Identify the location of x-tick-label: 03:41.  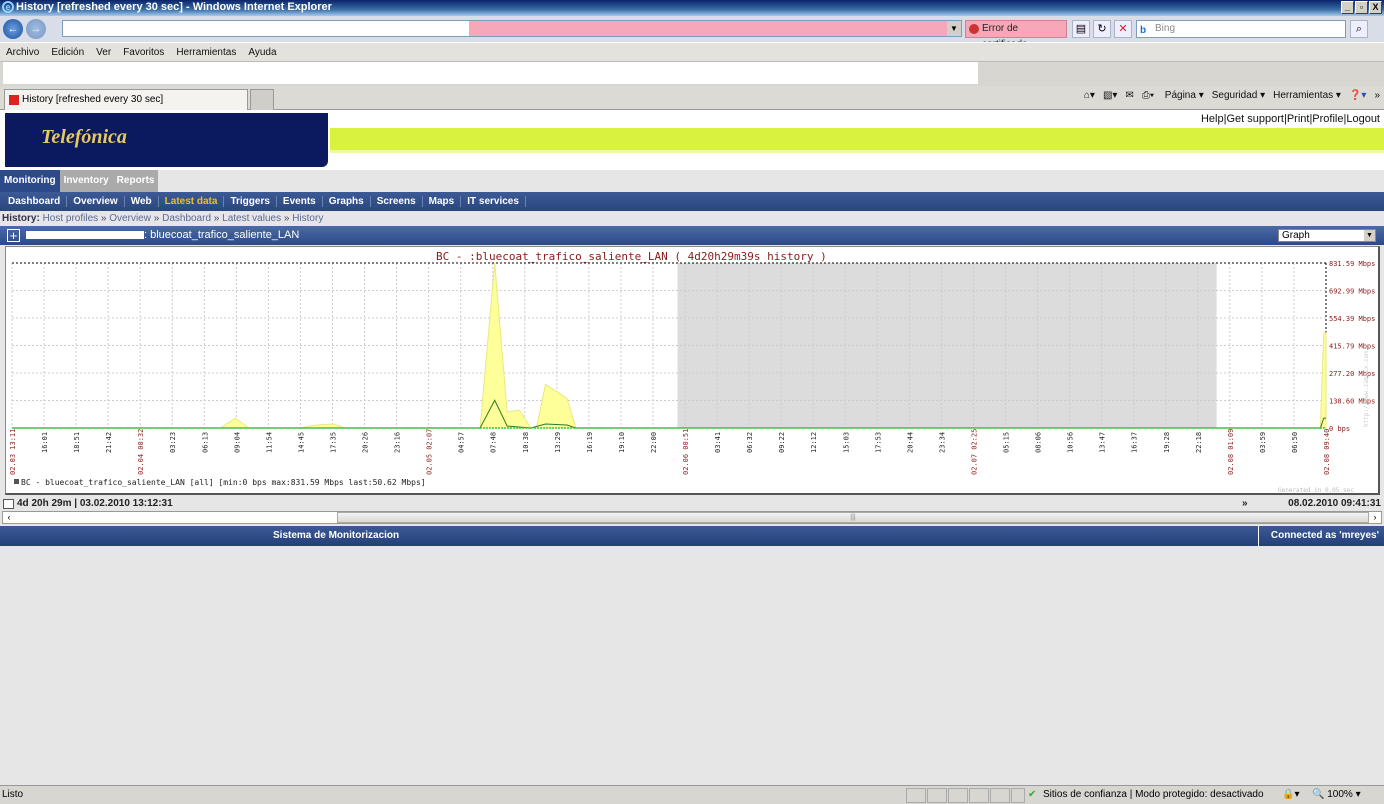
(718, 442).